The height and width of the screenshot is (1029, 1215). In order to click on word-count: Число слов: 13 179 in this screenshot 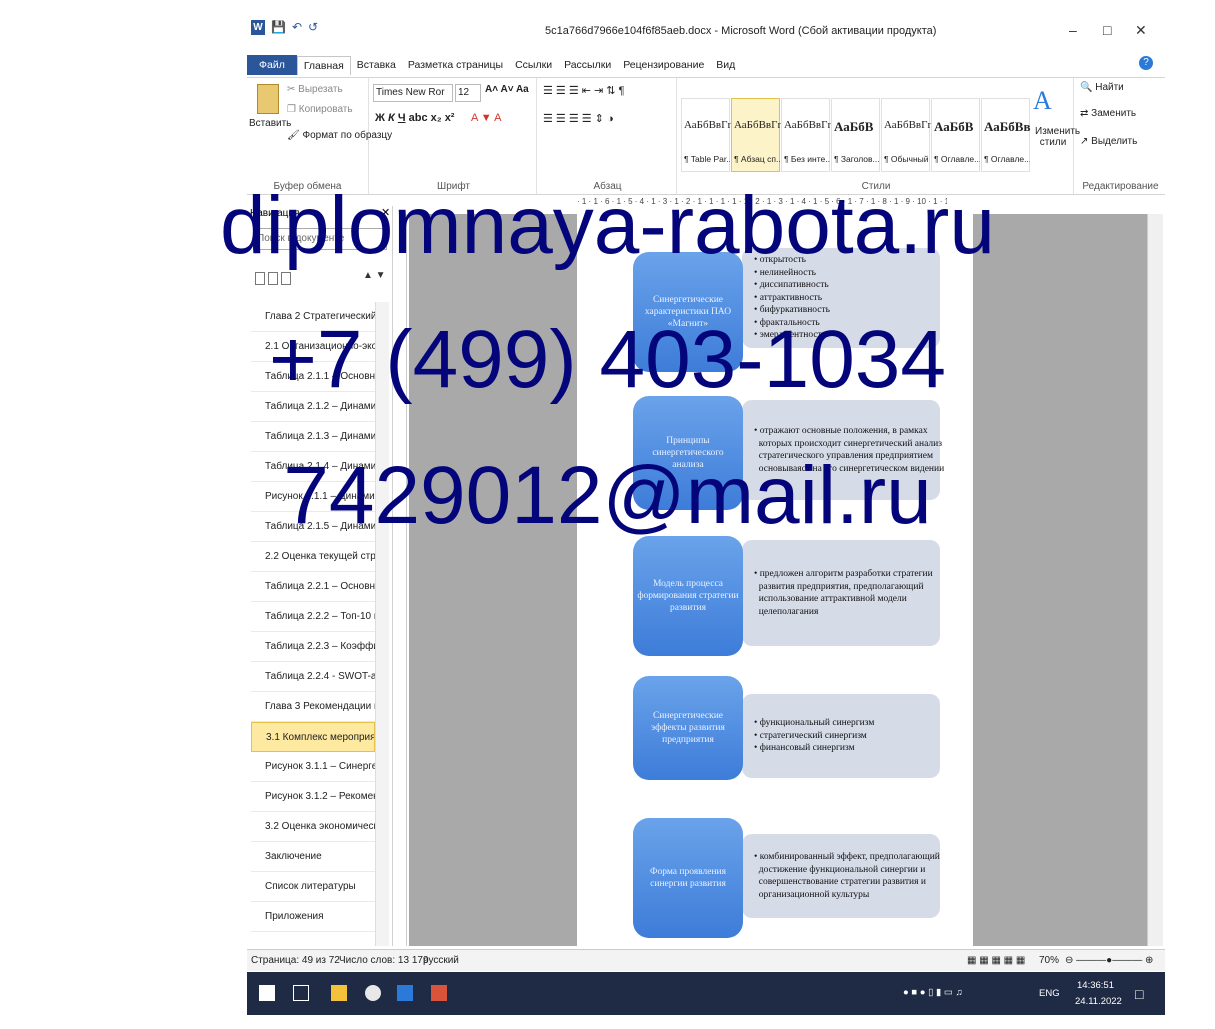, I will do `click(384, 960)`.